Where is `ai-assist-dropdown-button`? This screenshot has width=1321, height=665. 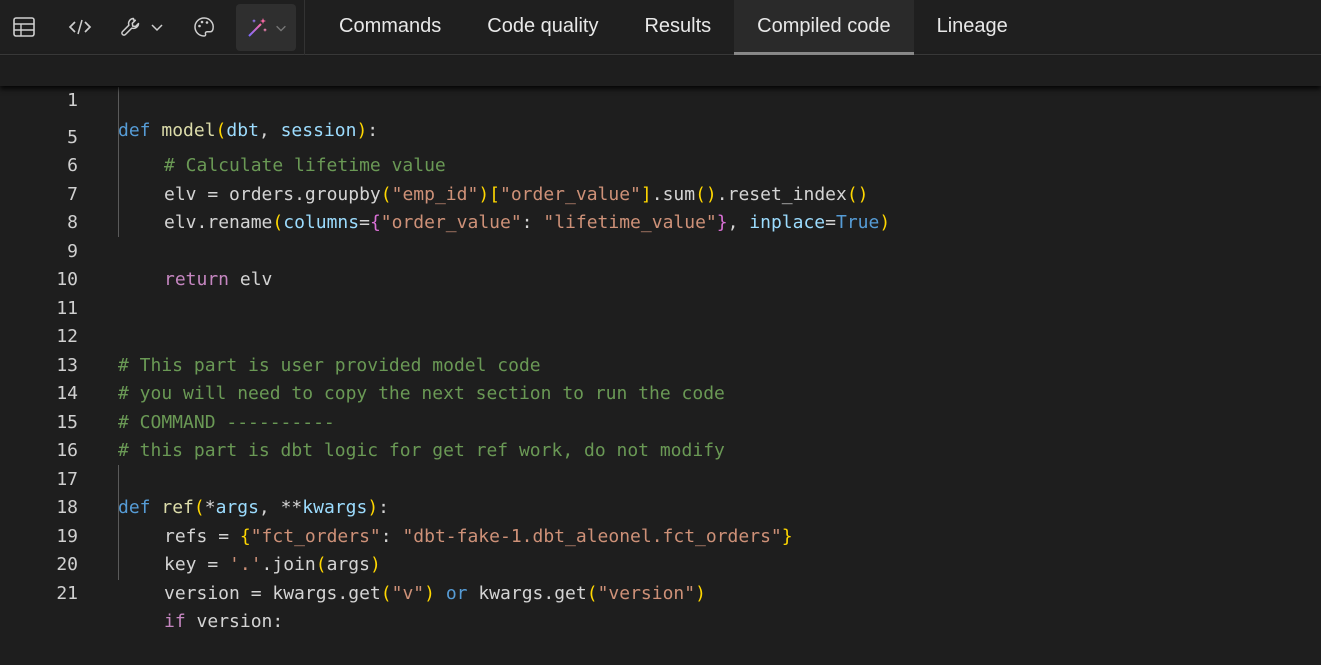 ai-assist-dropdown-button is located at coordinates (266, 27).